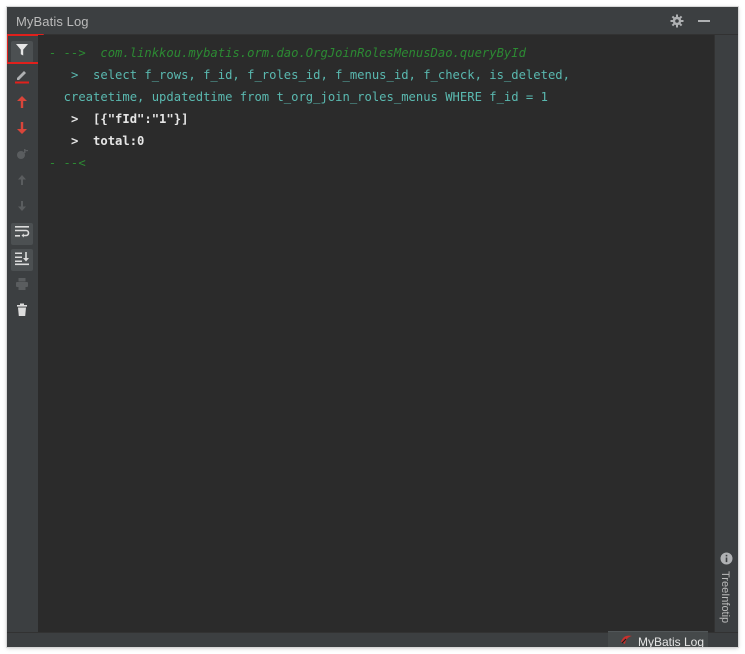 This screenshot has width=745, height=654. I want to click on log-line-end: - --<, so click(67, 163).